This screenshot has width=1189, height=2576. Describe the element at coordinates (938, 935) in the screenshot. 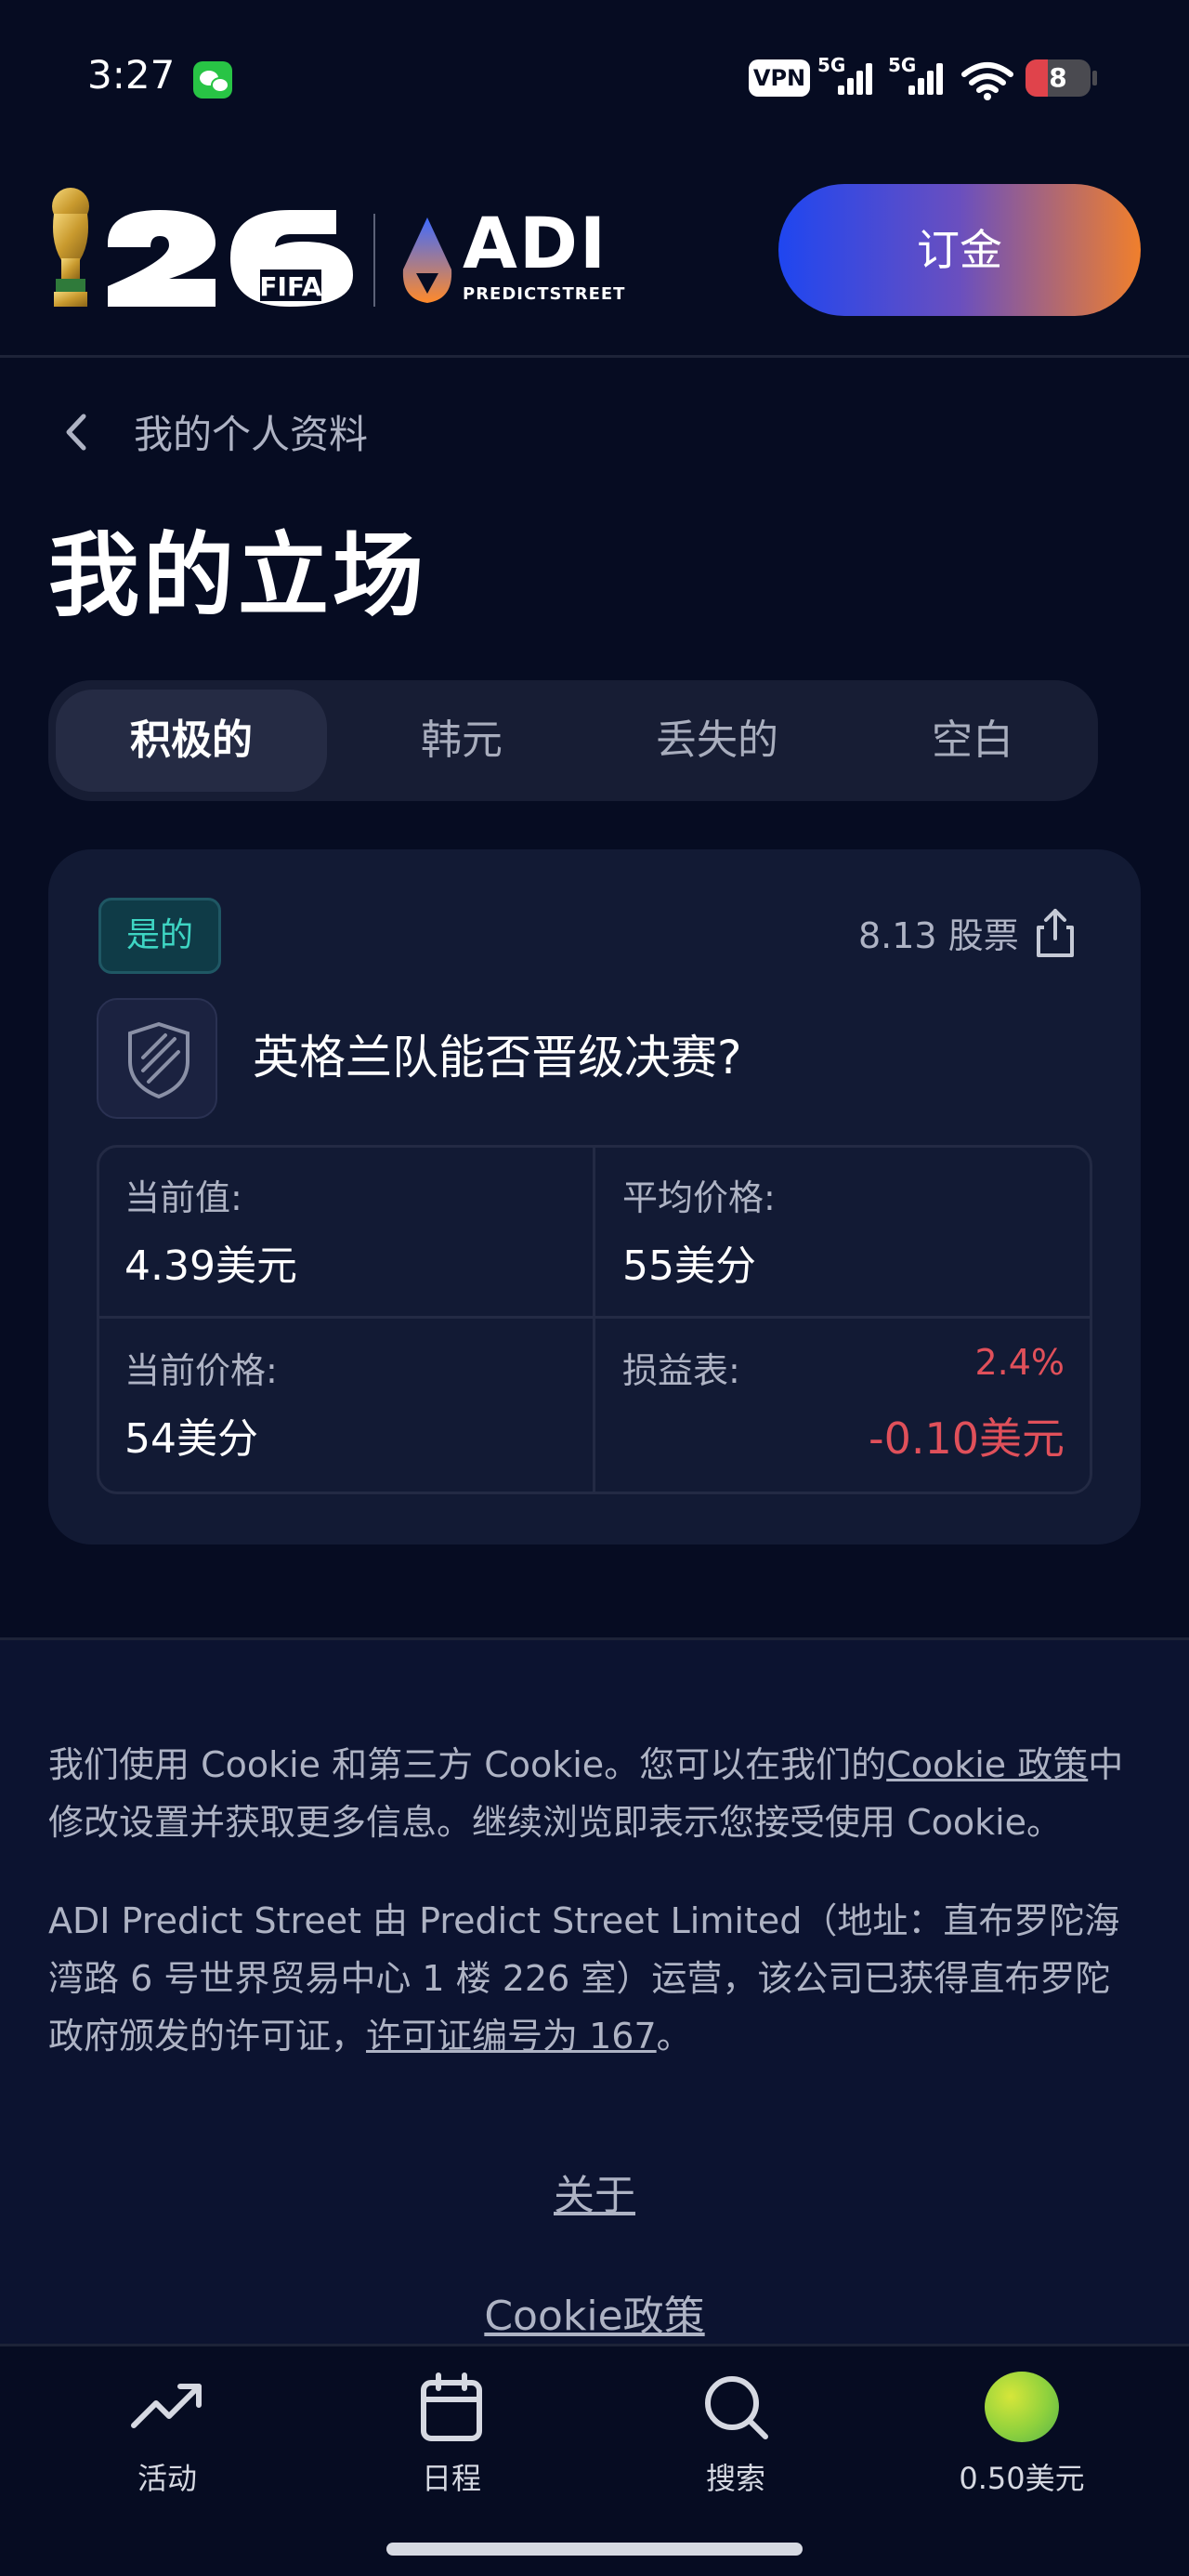

I see `shares-count: 8.13 股票` at that location.